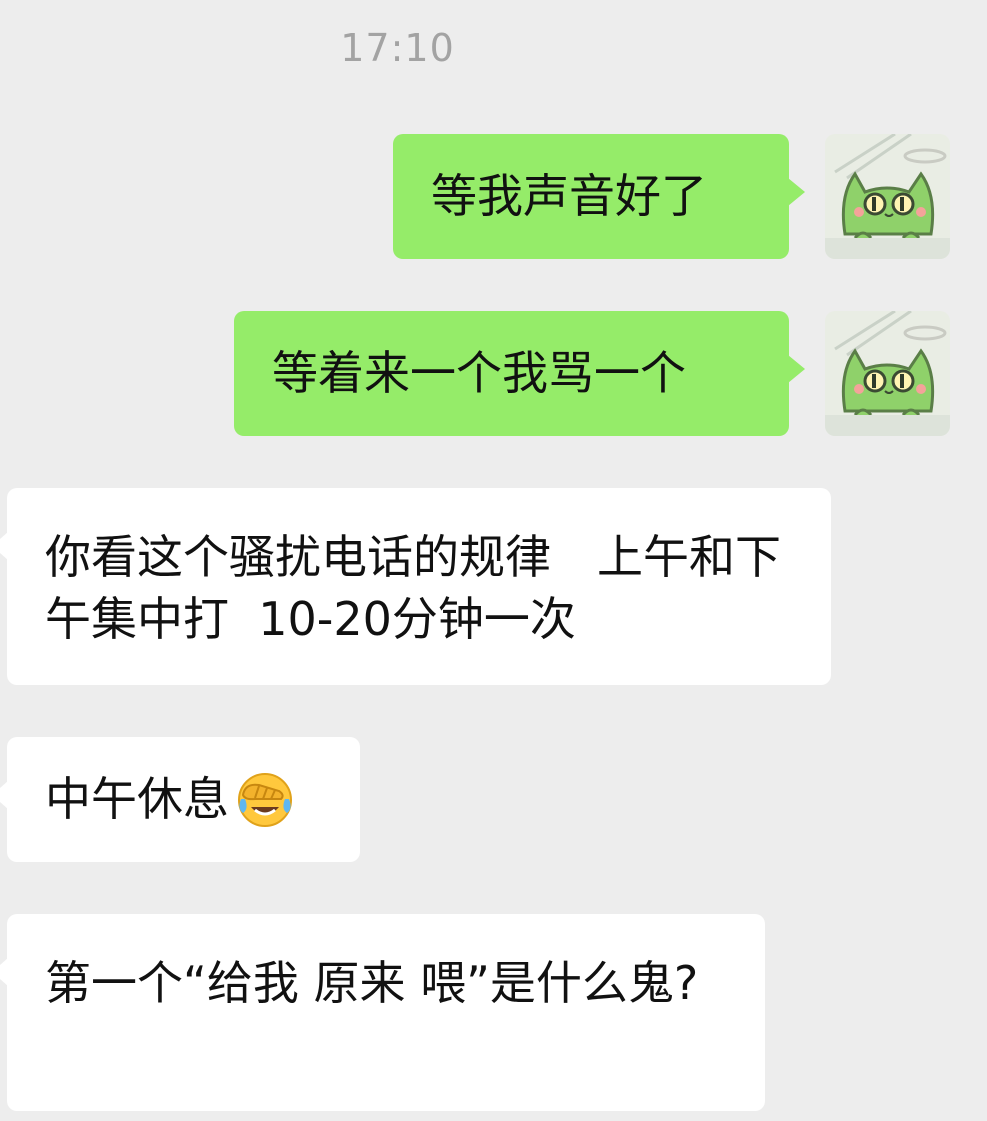  What do you see at coordinates (479, 373) in the screenshot?
I see `message-text: 等着来一个我骂一个` at bounding box center [479, 373].